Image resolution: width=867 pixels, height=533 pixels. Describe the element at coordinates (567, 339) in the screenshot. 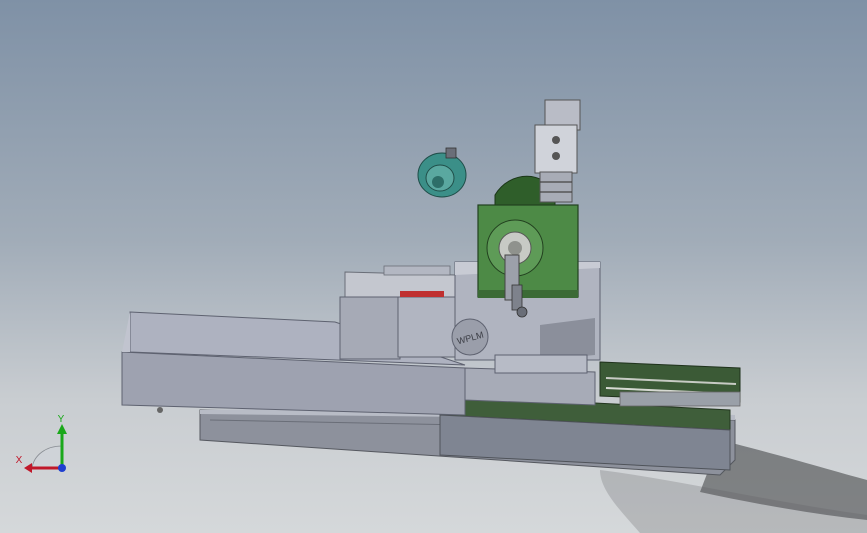

I see `headstock-recess` at that location.